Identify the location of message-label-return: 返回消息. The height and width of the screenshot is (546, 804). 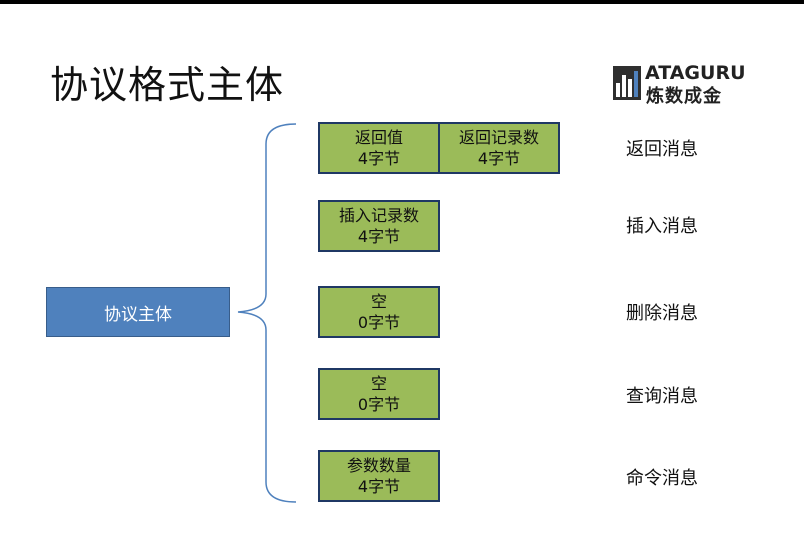
(662, 149).